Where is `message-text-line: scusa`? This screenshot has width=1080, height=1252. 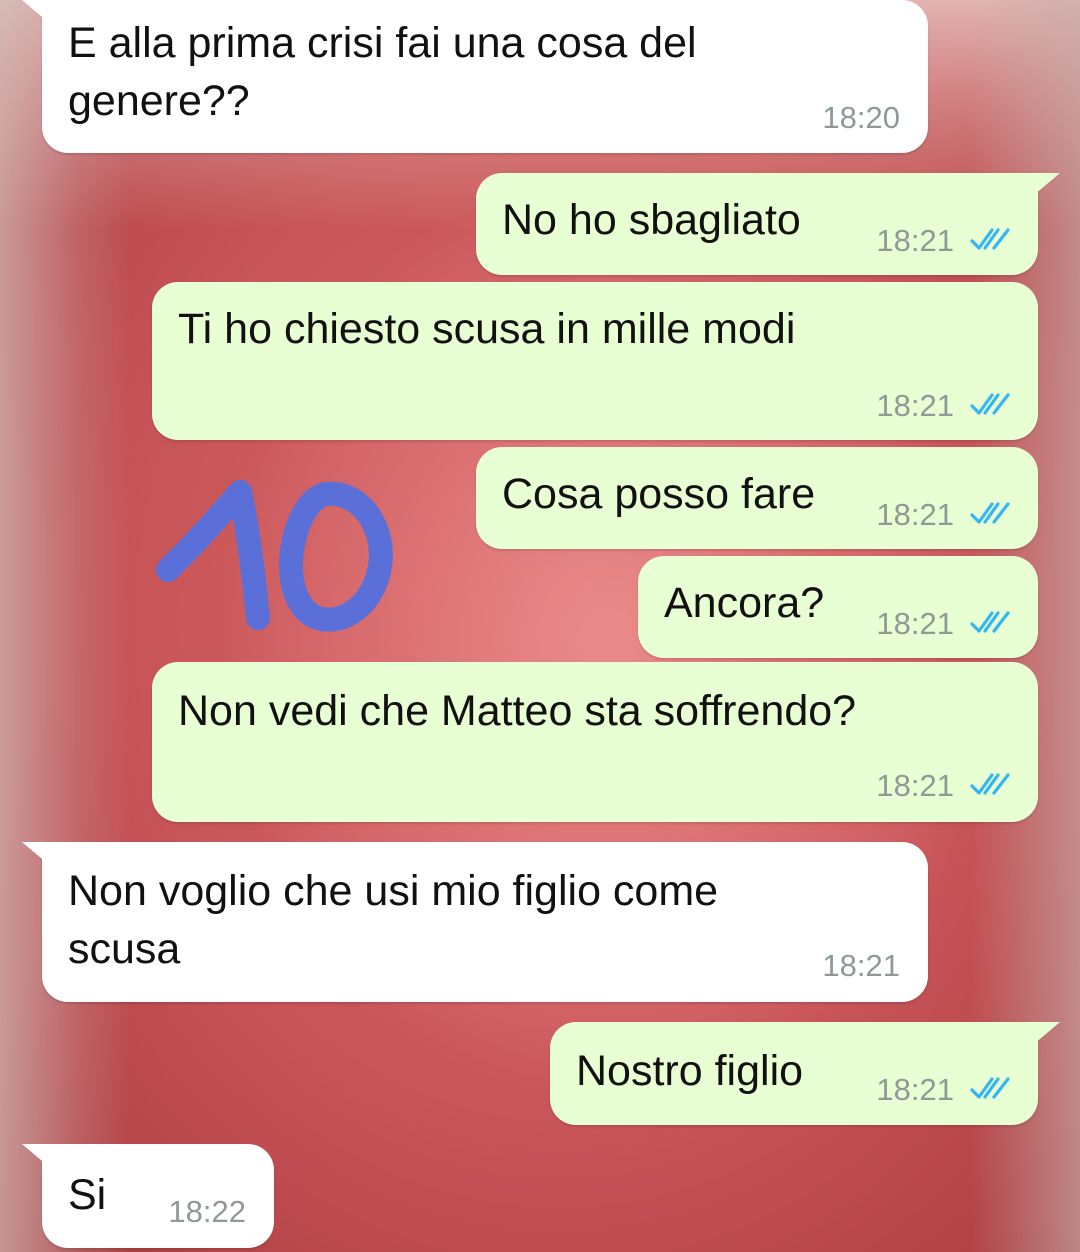 message-text-line: scusa is located at coordinates (124, 949).